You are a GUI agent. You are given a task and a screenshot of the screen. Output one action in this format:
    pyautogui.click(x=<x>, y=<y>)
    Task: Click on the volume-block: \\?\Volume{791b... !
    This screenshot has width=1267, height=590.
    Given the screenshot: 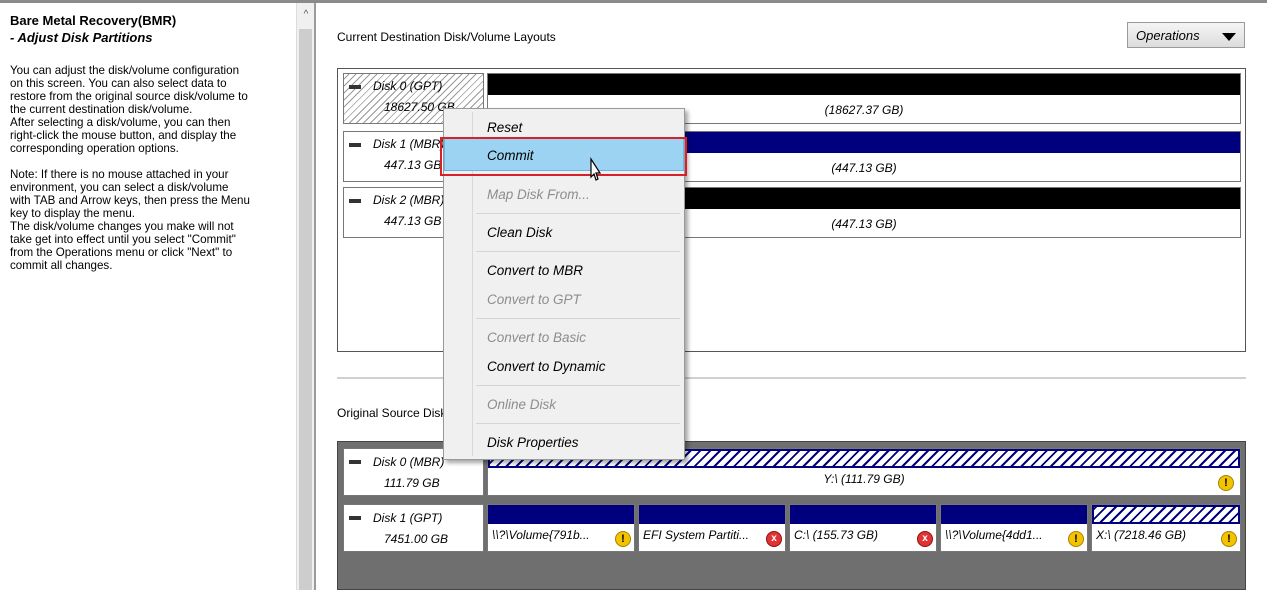 What is the action you would take?
    pyautogui.click(x=561, y=528)
    